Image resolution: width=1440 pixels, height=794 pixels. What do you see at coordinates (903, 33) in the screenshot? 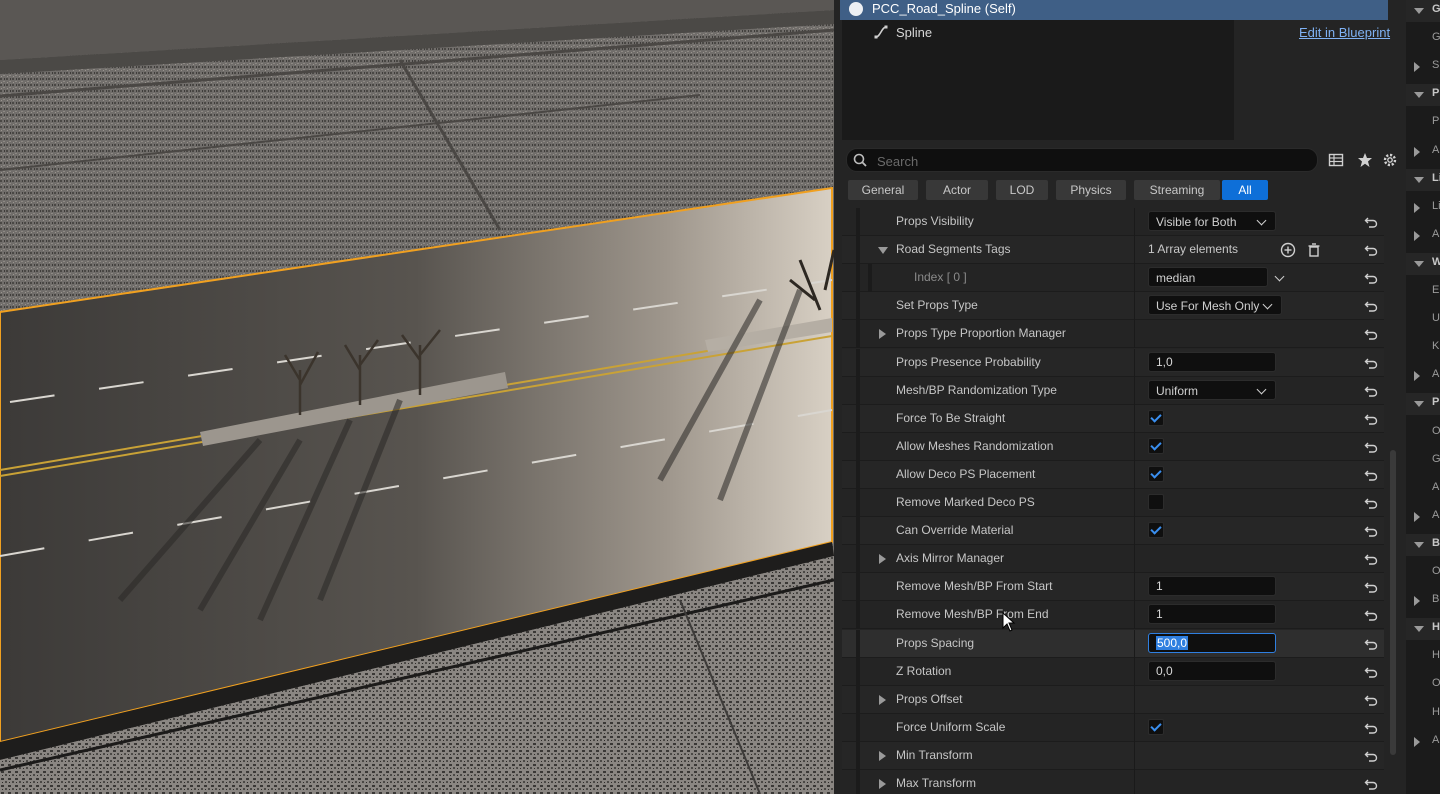
I see `component-spline-row: Spline` at bounding box center [903, 33].